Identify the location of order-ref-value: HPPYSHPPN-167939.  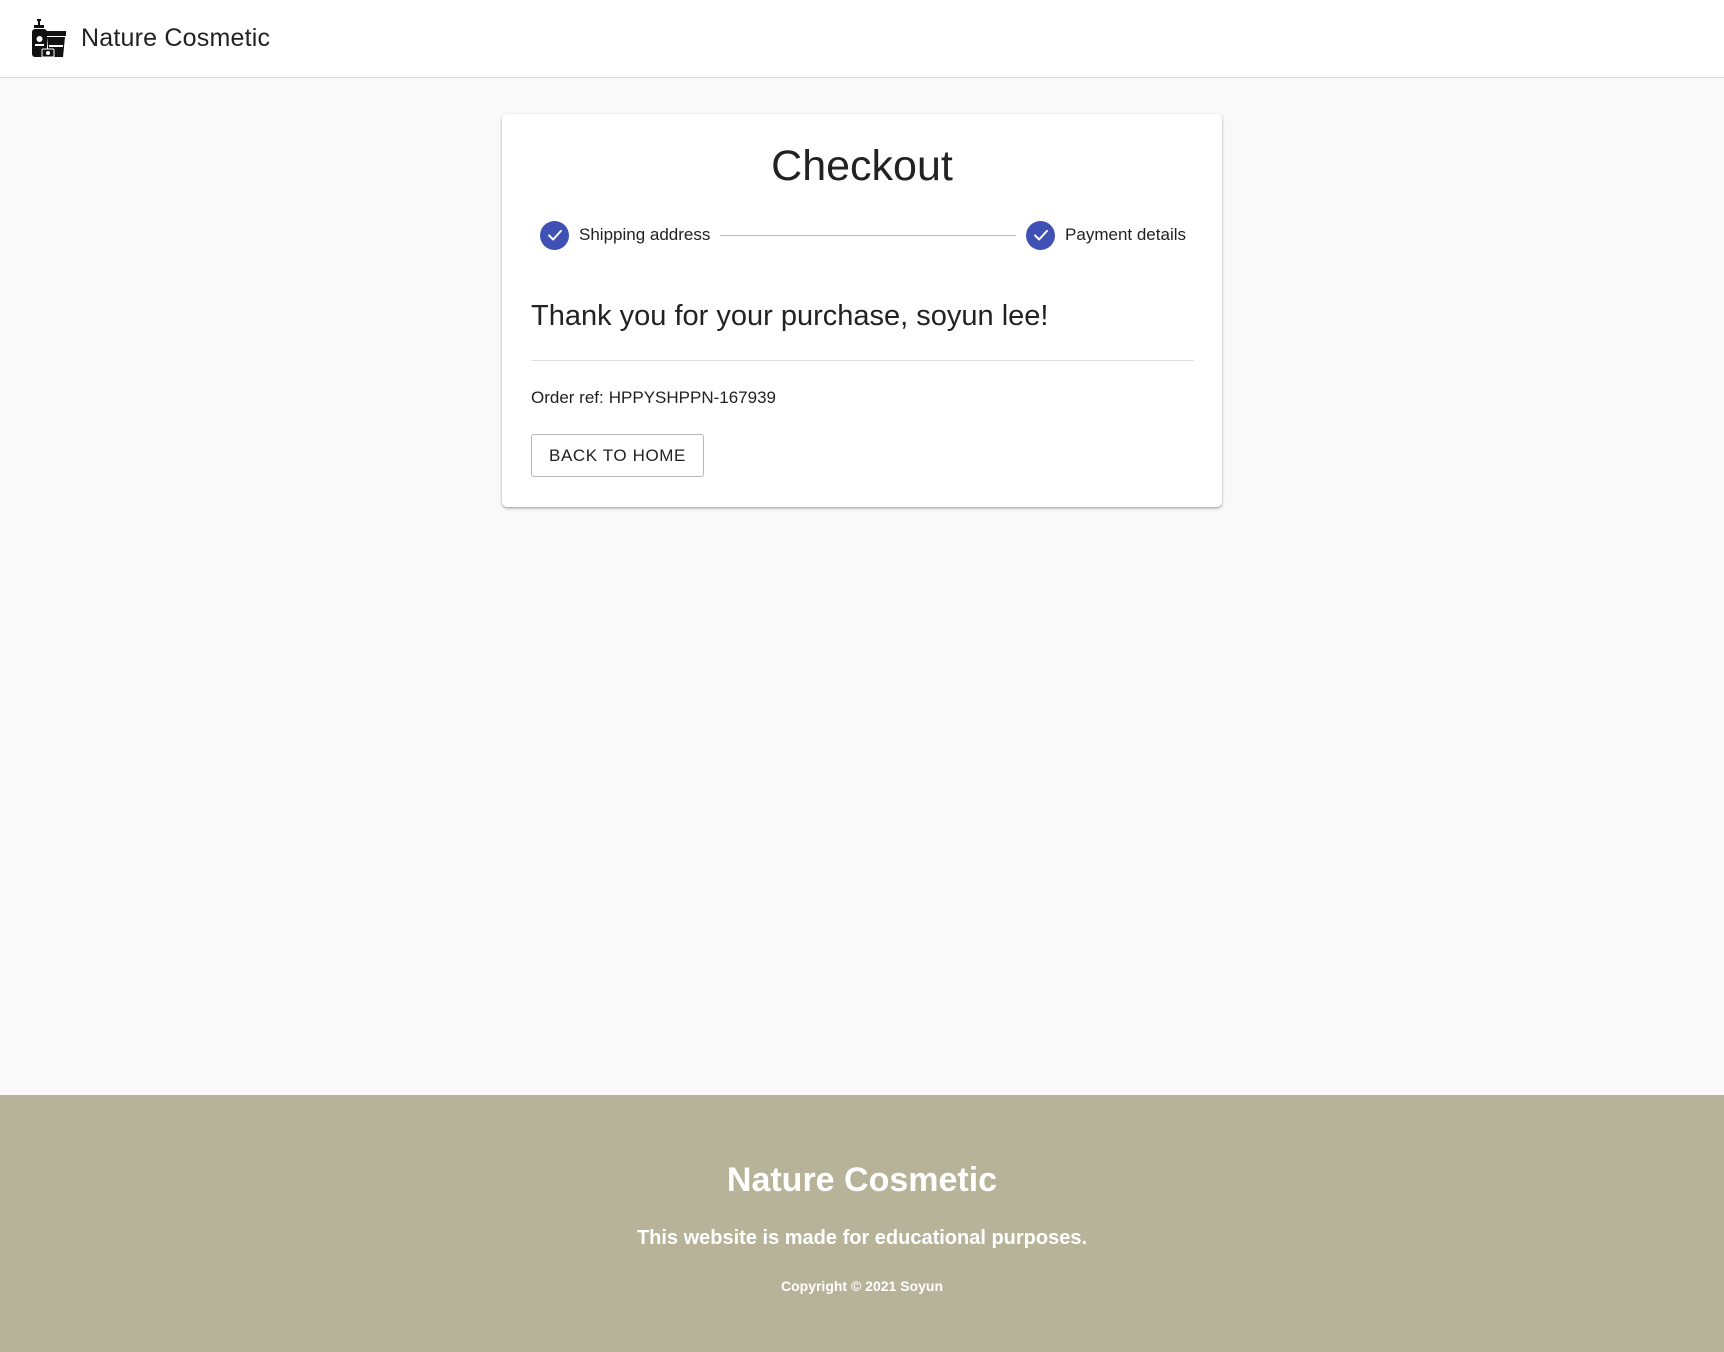
(692, 397).